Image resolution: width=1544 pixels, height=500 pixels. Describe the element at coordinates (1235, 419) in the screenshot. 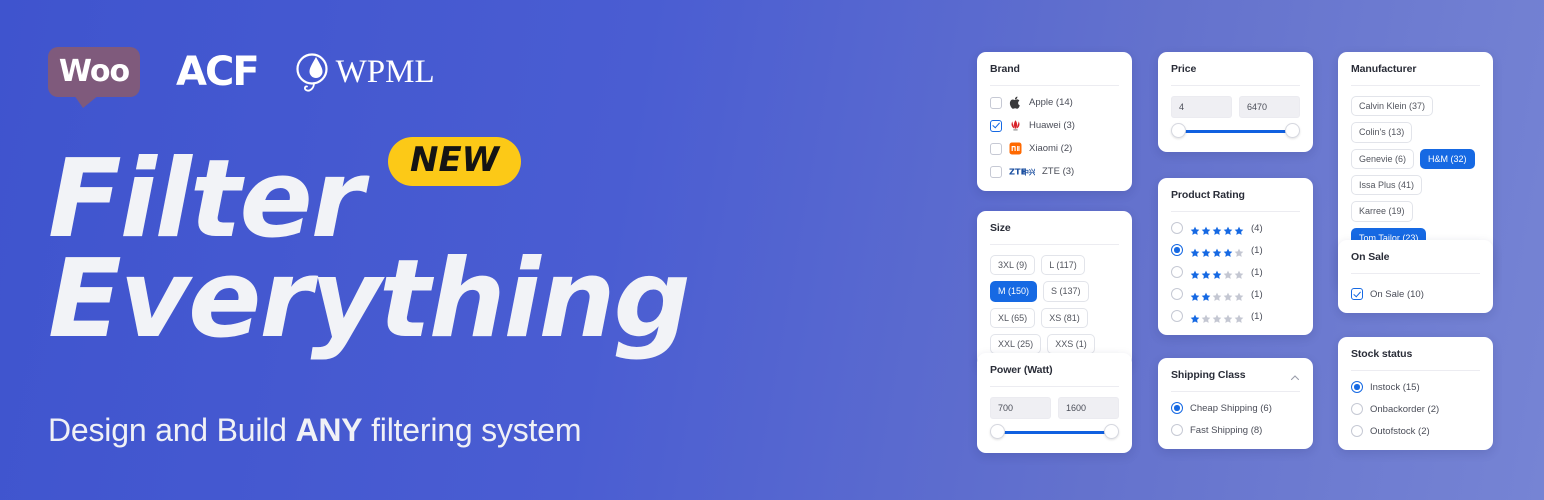

I see `panel-shipping-class-options: Cheap Shipping (6) Fast Shipping (8)` at that location.